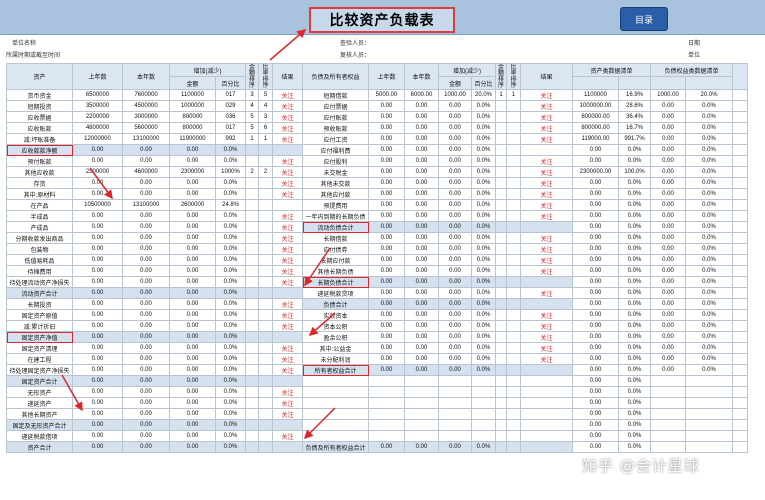 This screenshot has height=500, width=765. What do you see at coordinates (192, 117) in the screenshot?
I see `cell-change-amount: 800000` at bounding box center [192, 117].